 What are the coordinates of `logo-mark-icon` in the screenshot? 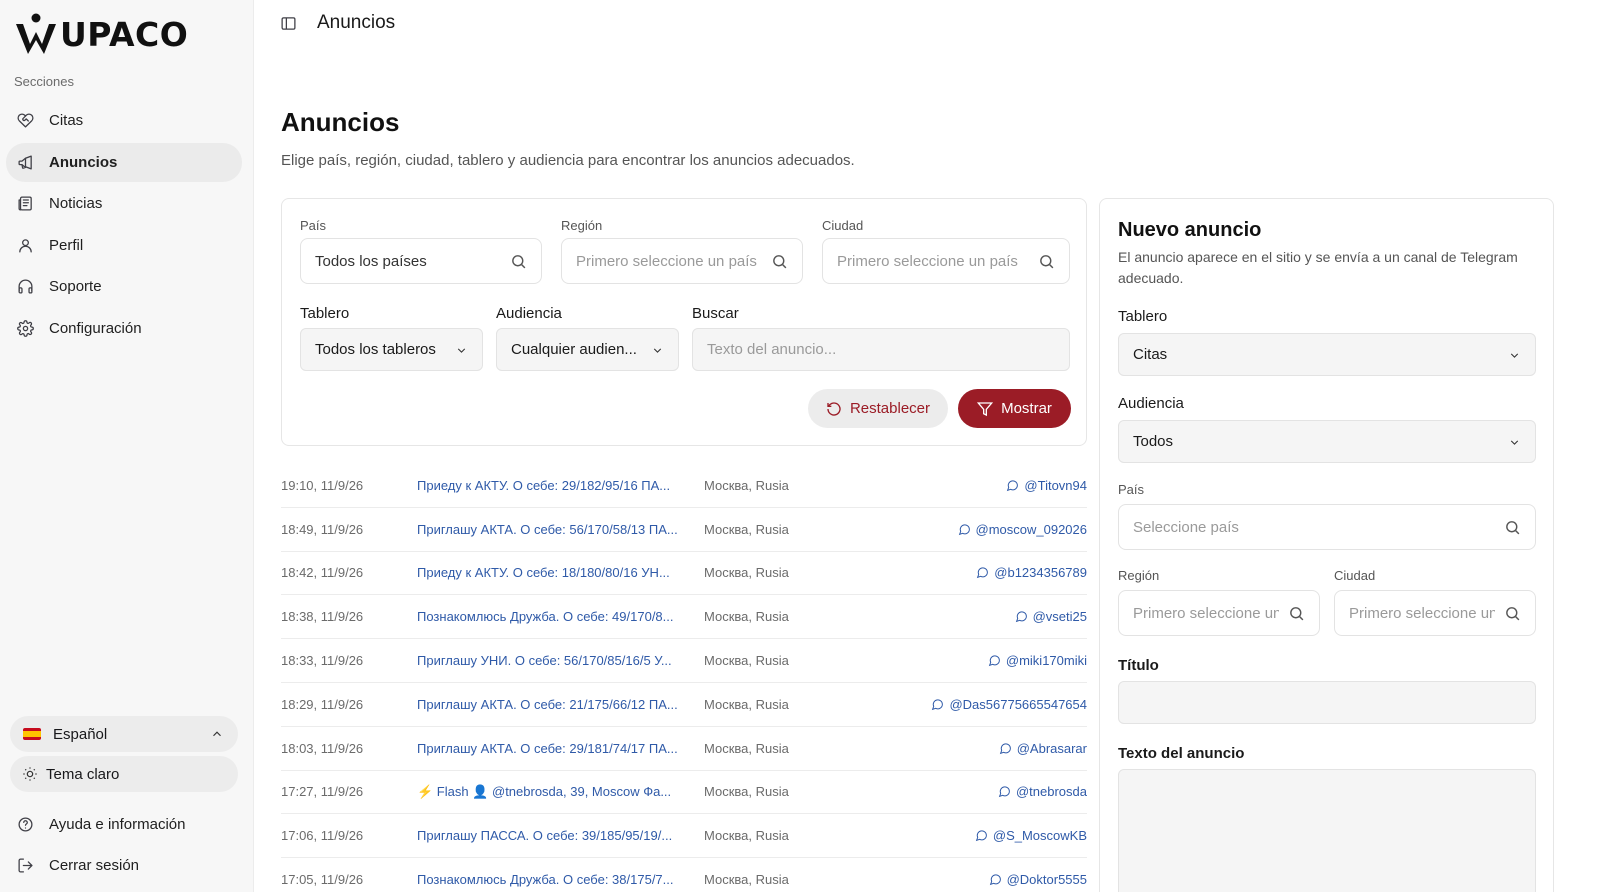 It's located at (36, 33).